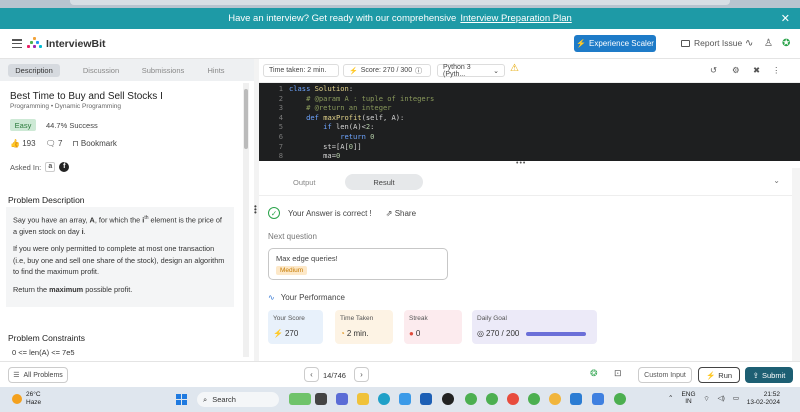  I want to click on stat-daily-goal: Daily Goal ◎ 270 / 200, so click(534, 327).